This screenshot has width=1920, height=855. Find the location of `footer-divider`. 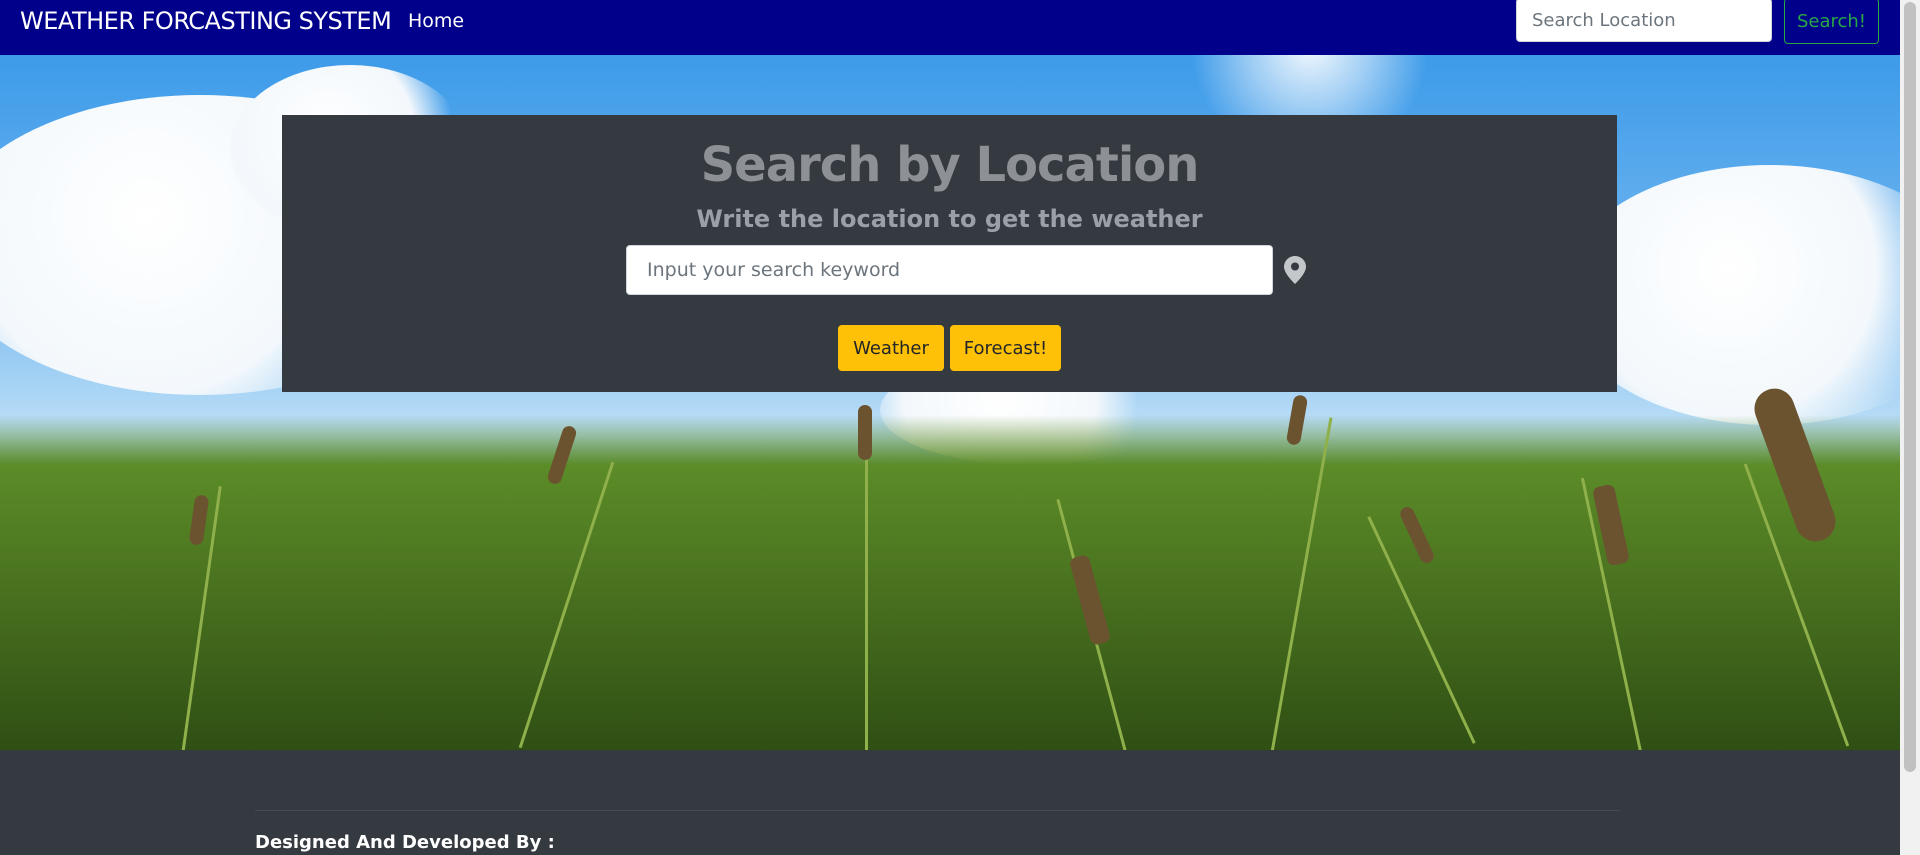

footer-divider is located at coordinates (937, 810).